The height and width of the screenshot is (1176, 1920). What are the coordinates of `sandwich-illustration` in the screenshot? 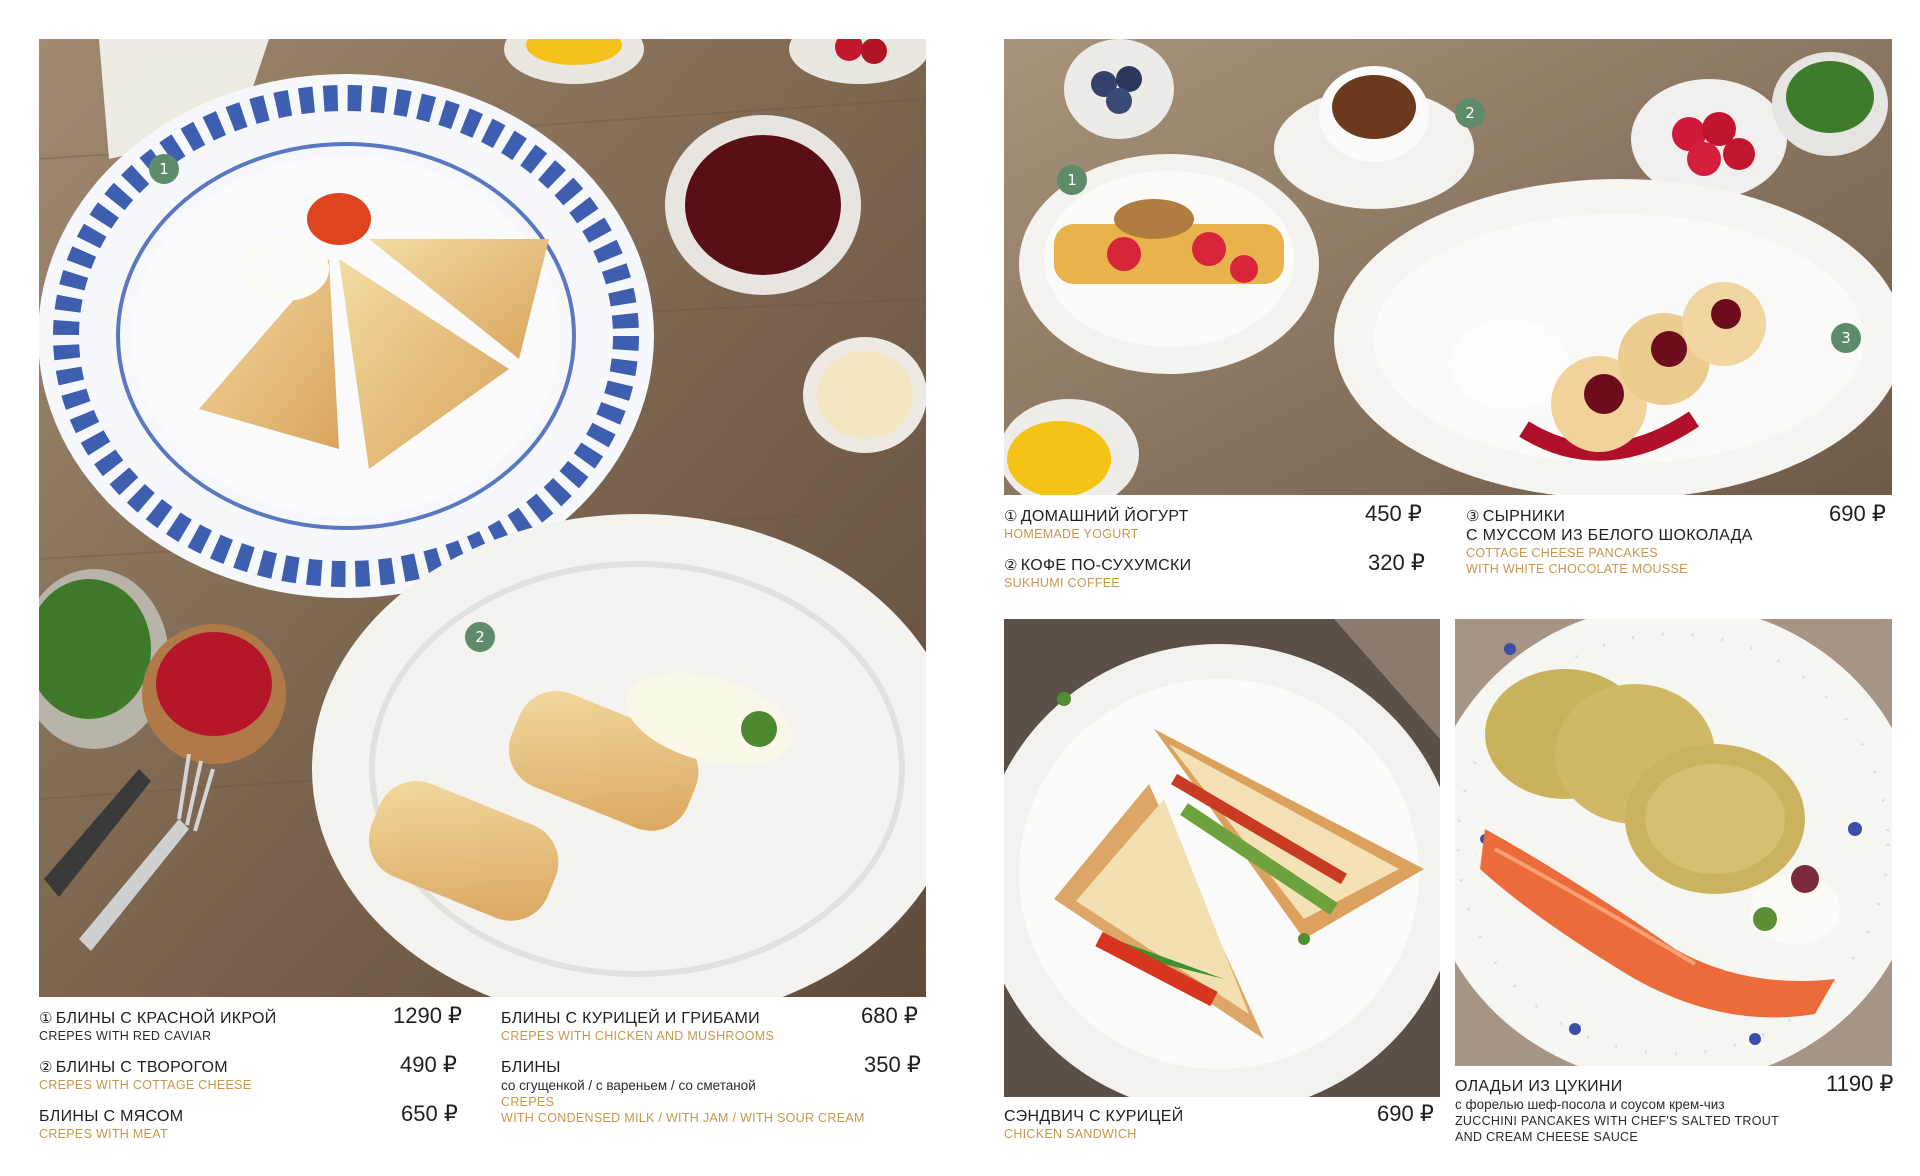 It's located at (1222, 858).